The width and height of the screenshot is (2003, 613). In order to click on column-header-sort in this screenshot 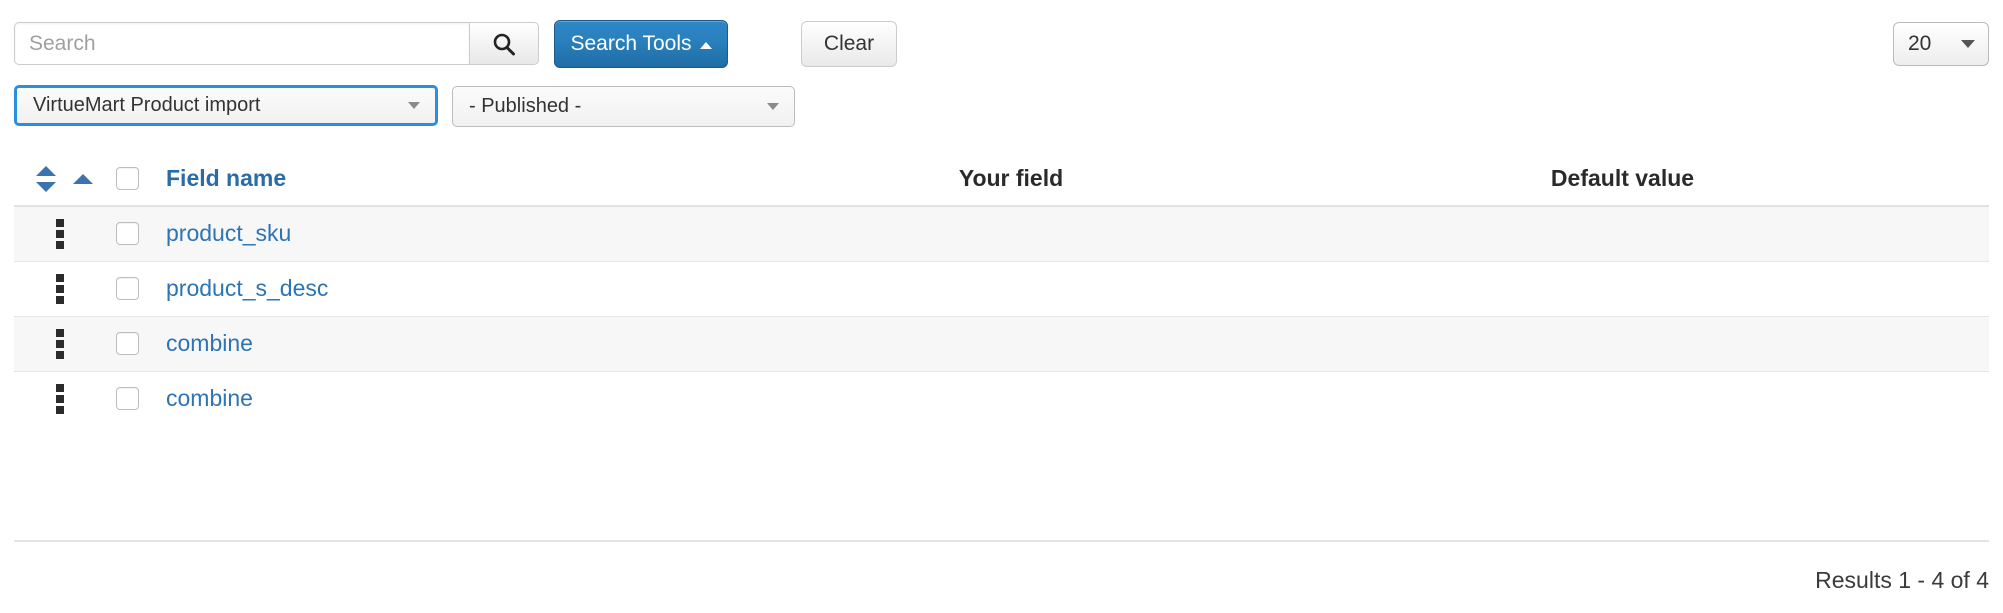, I will do `click(64, 179)`.